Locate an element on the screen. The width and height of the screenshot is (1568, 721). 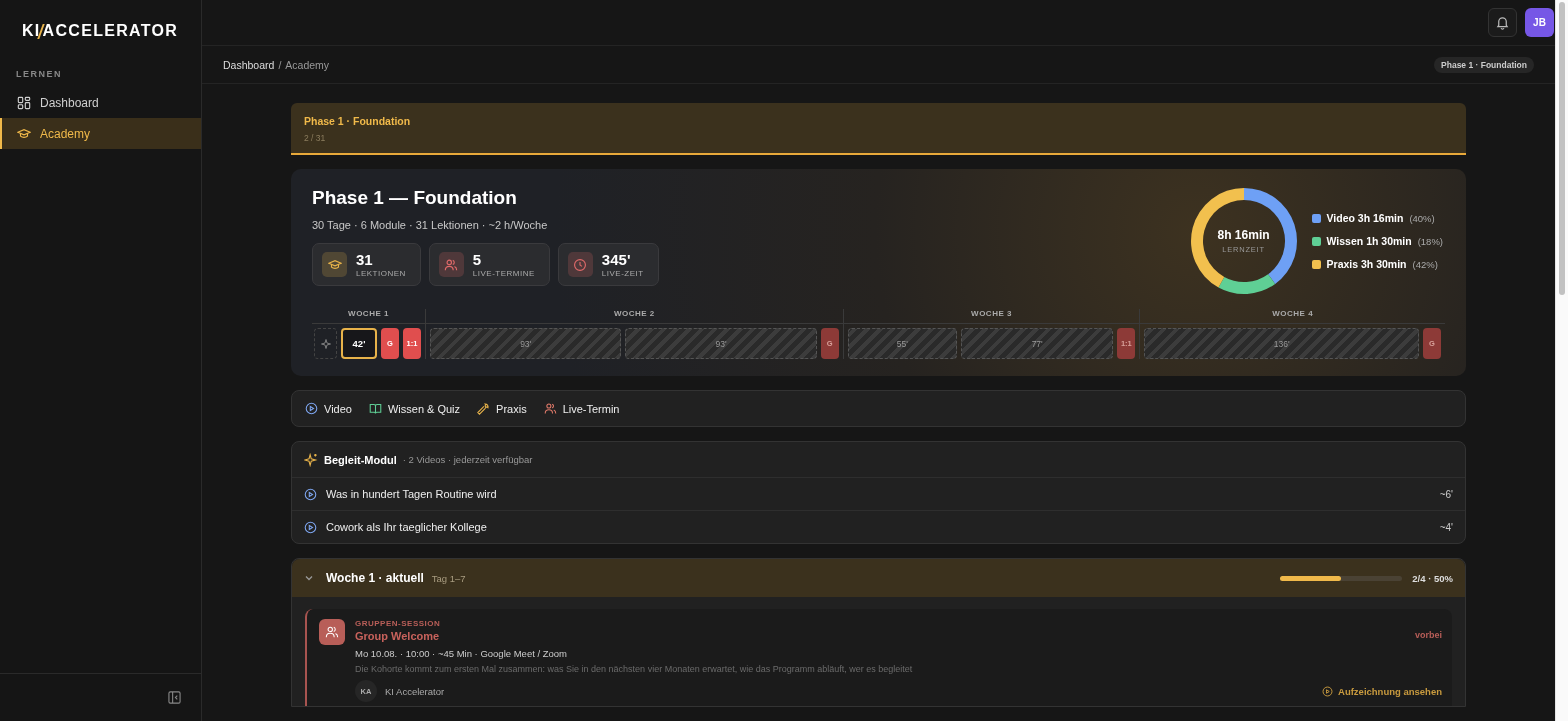
phase-heading: Phase 1 — Foundation is located at coordinates (415, 198).